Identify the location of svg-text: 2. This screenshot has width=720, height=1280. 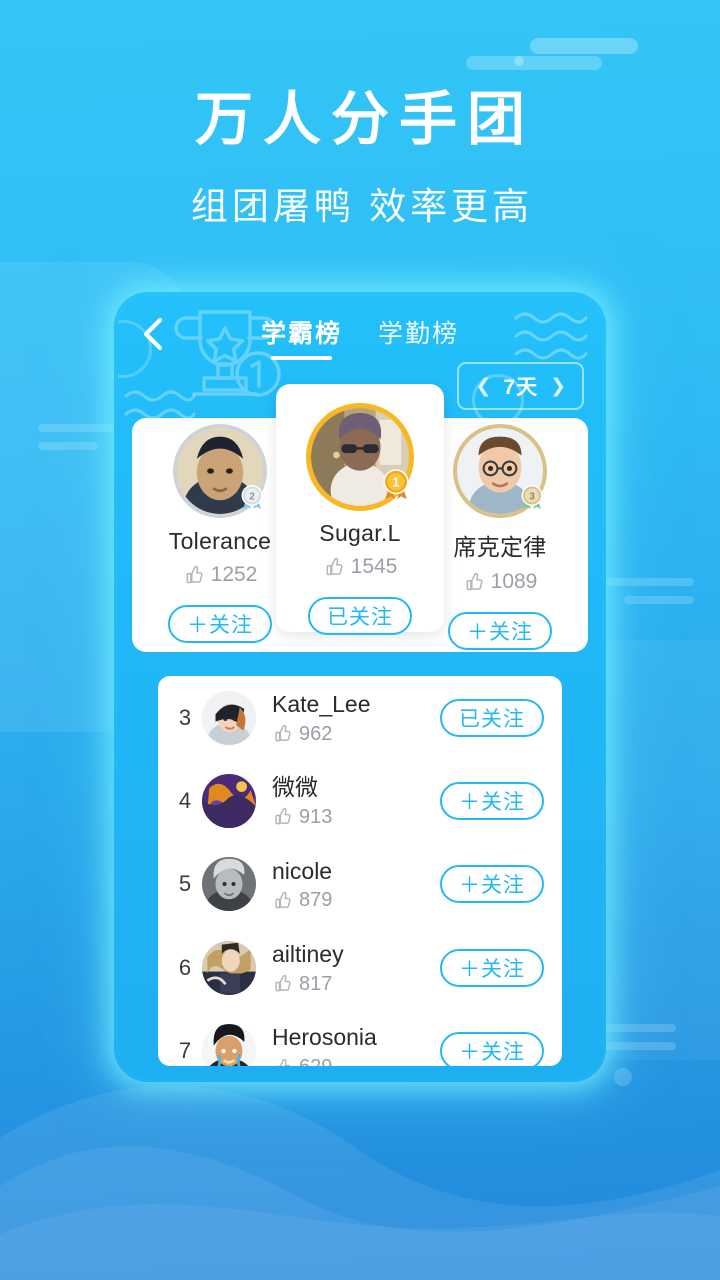
(252, 497).